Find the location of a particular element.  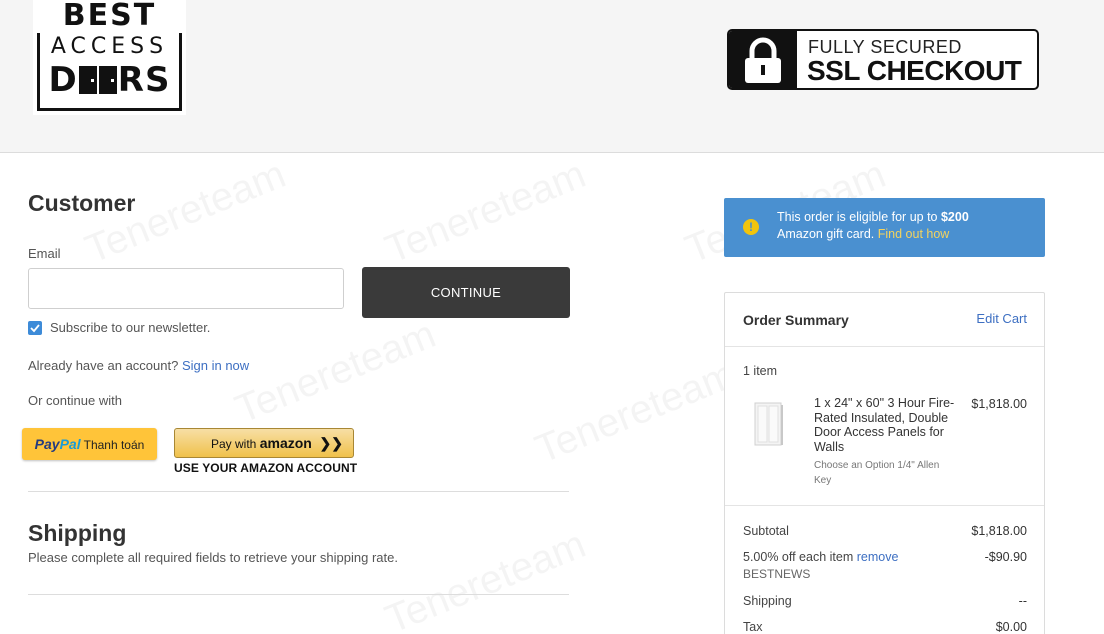

shipping-label: Shipping is located at coordinates (767, 601).